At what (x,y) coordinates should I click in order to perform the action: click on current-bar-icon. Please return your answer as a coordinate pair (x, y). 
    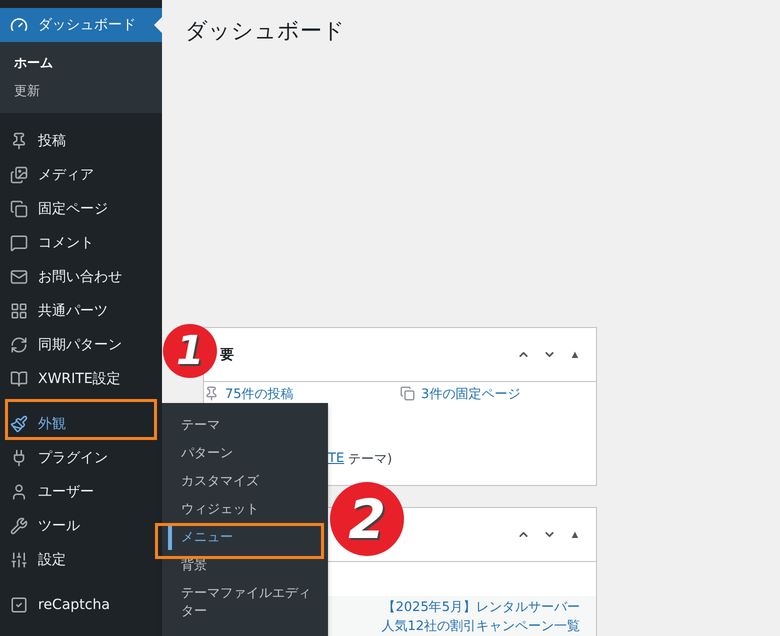
    Looking at the image, I should click on (170, 538).